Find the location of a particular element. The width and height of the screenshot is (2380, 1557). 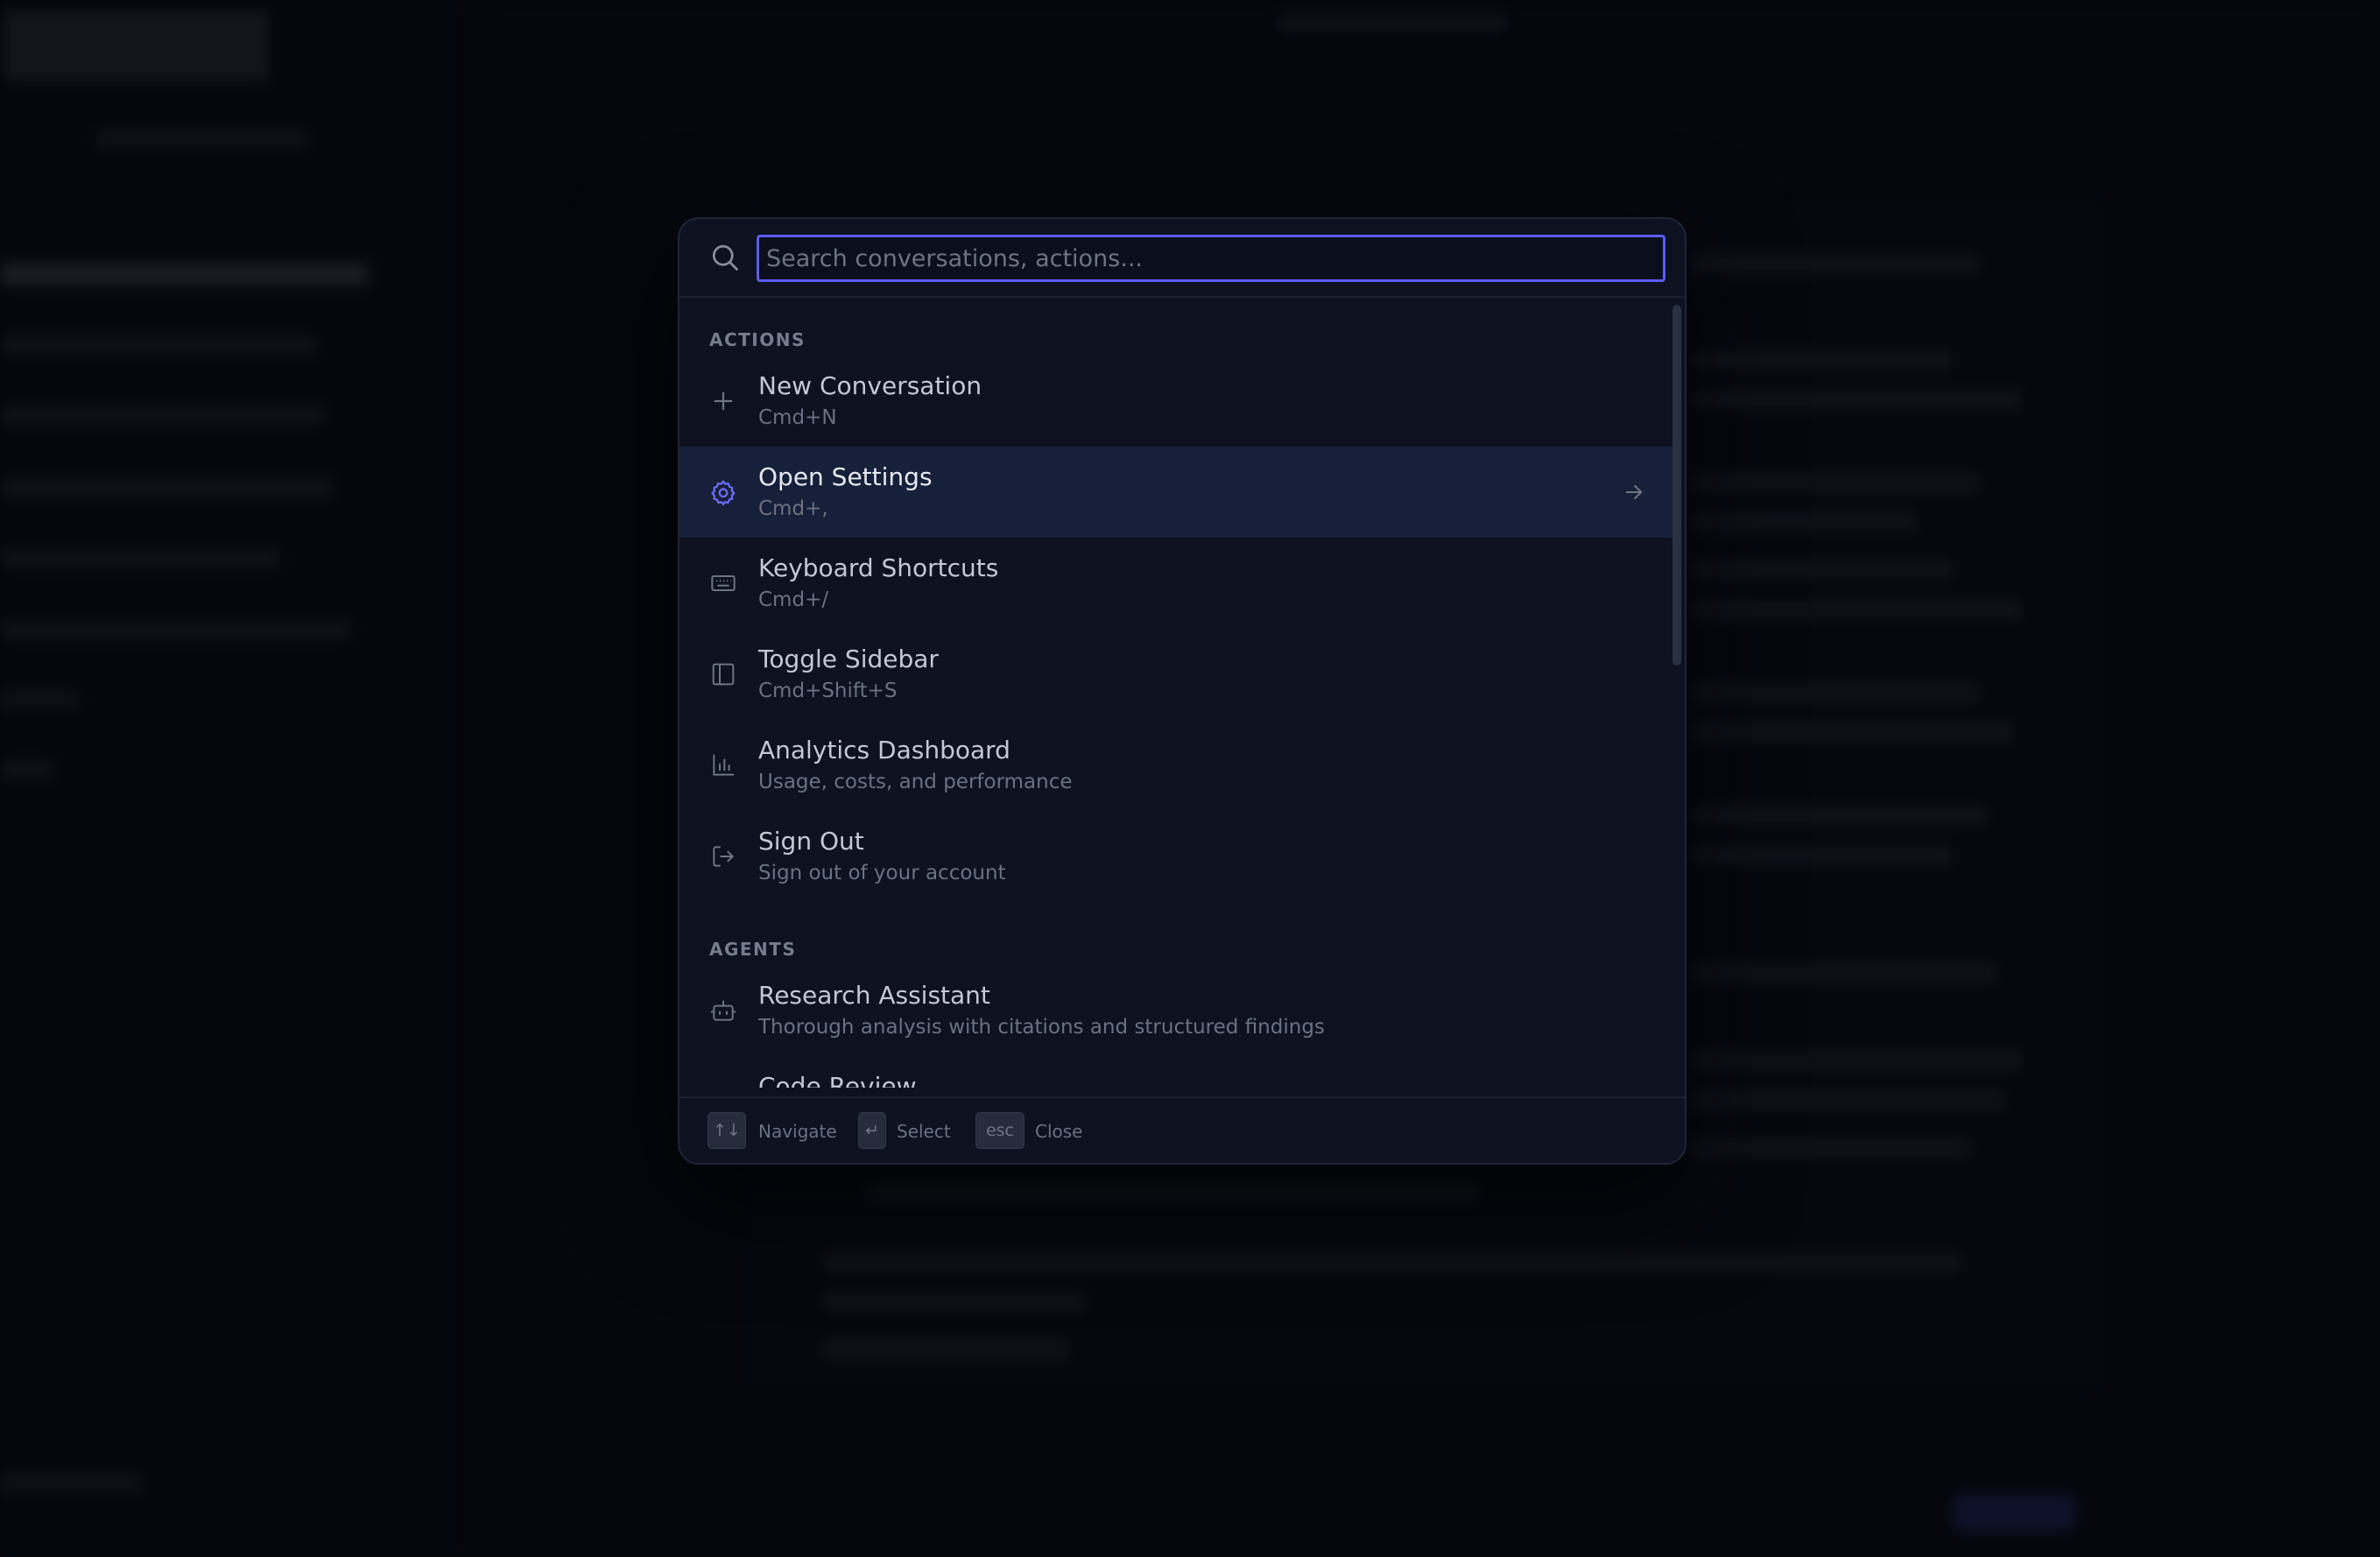

command-item-keyboard-shortcuts: Keyboard Shortcuts Cmd+/ is located at coordinates (1176, 583).